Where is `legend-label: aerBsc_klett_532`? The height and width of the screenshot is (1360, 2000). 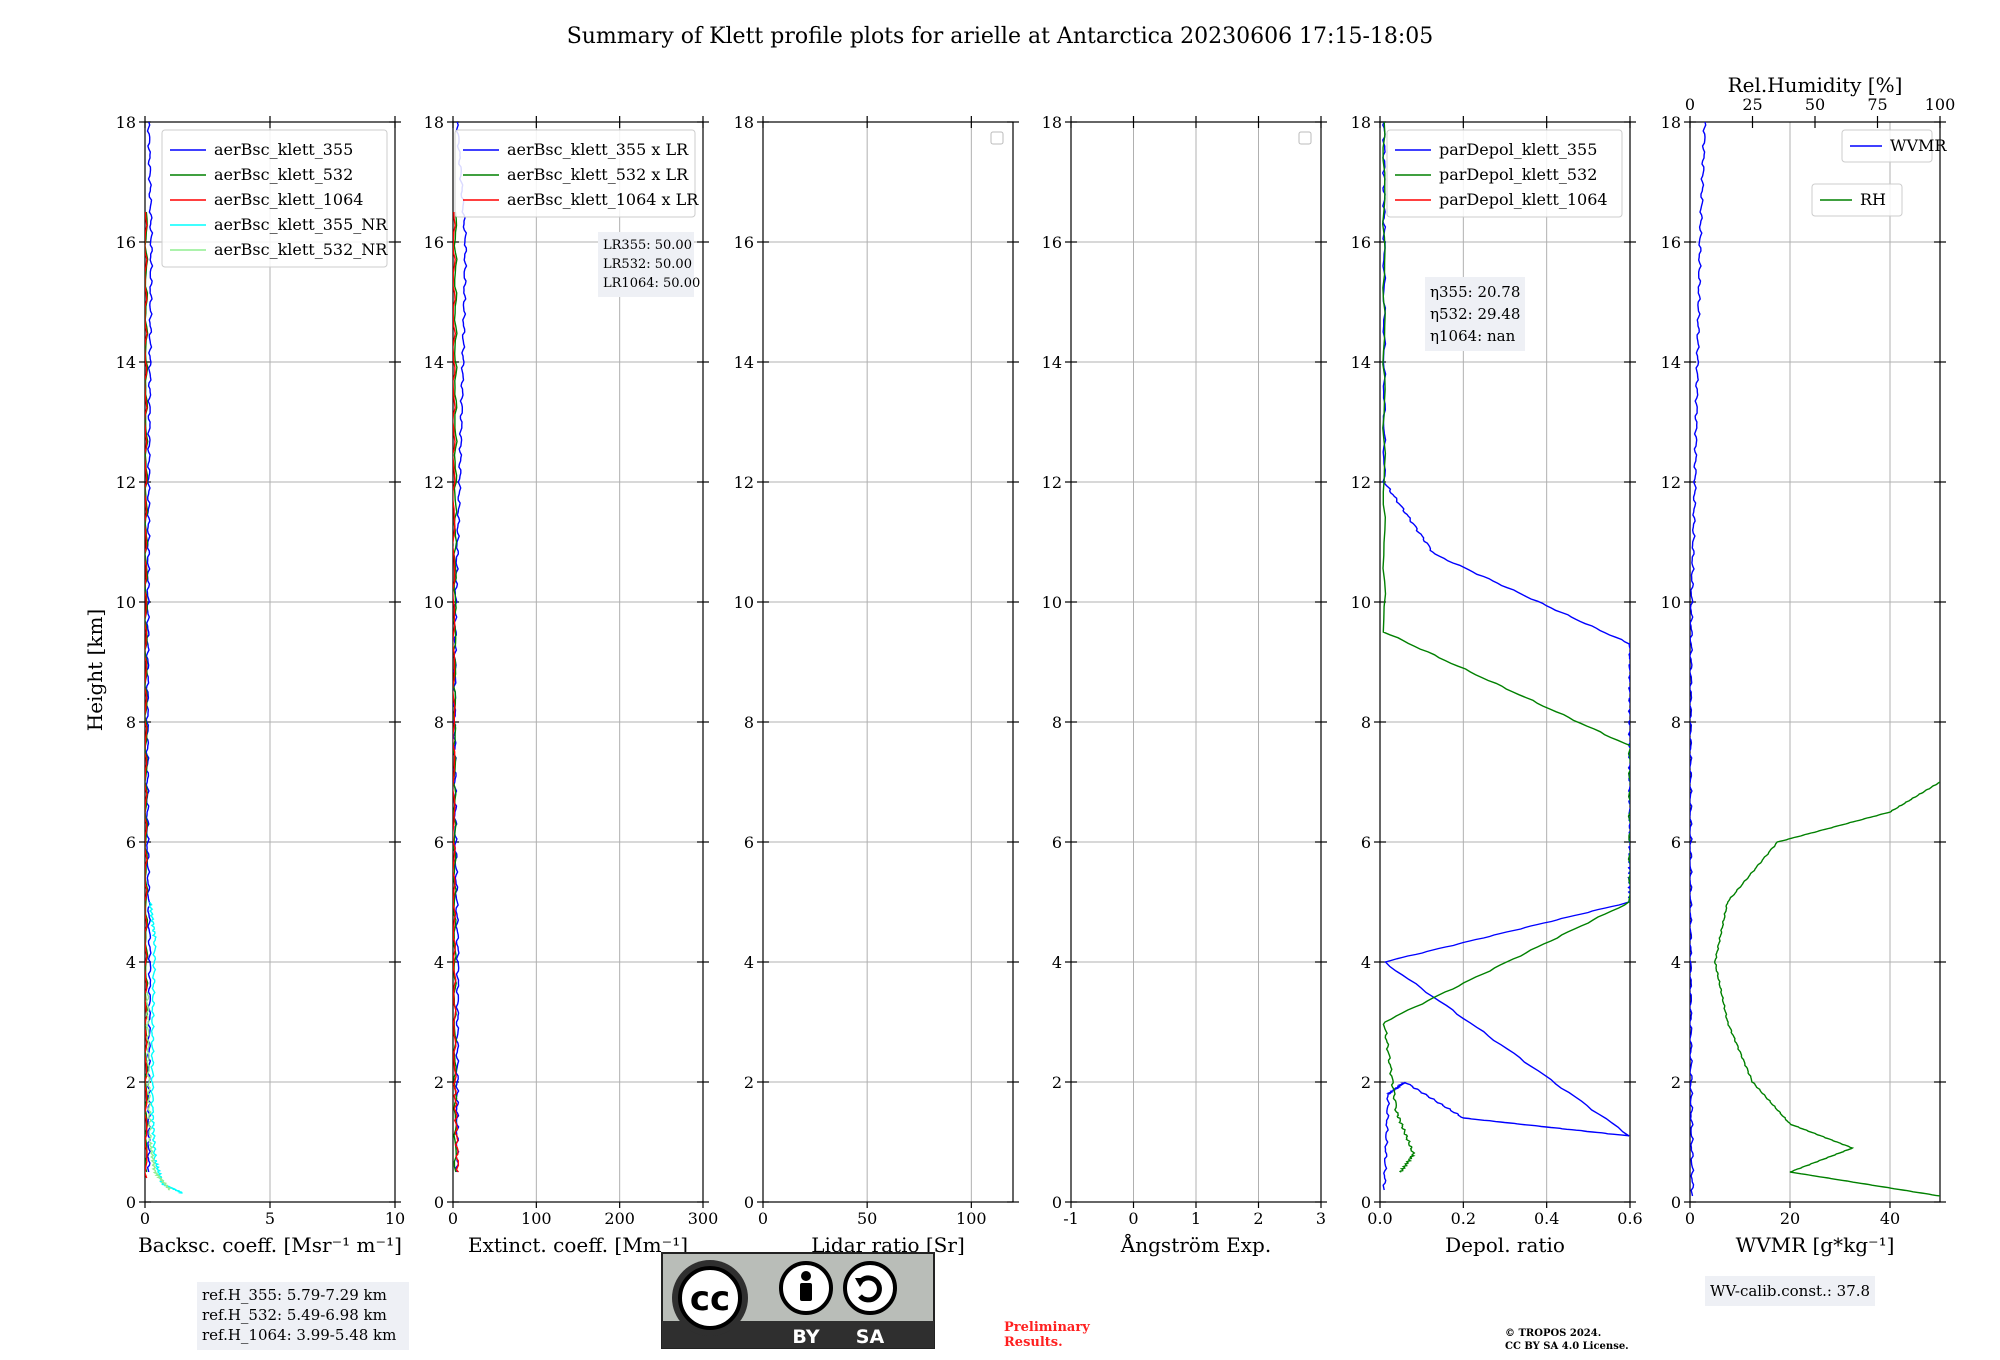 legend-label: aerBsc_klett_532 is located at coordinates (283, 174).